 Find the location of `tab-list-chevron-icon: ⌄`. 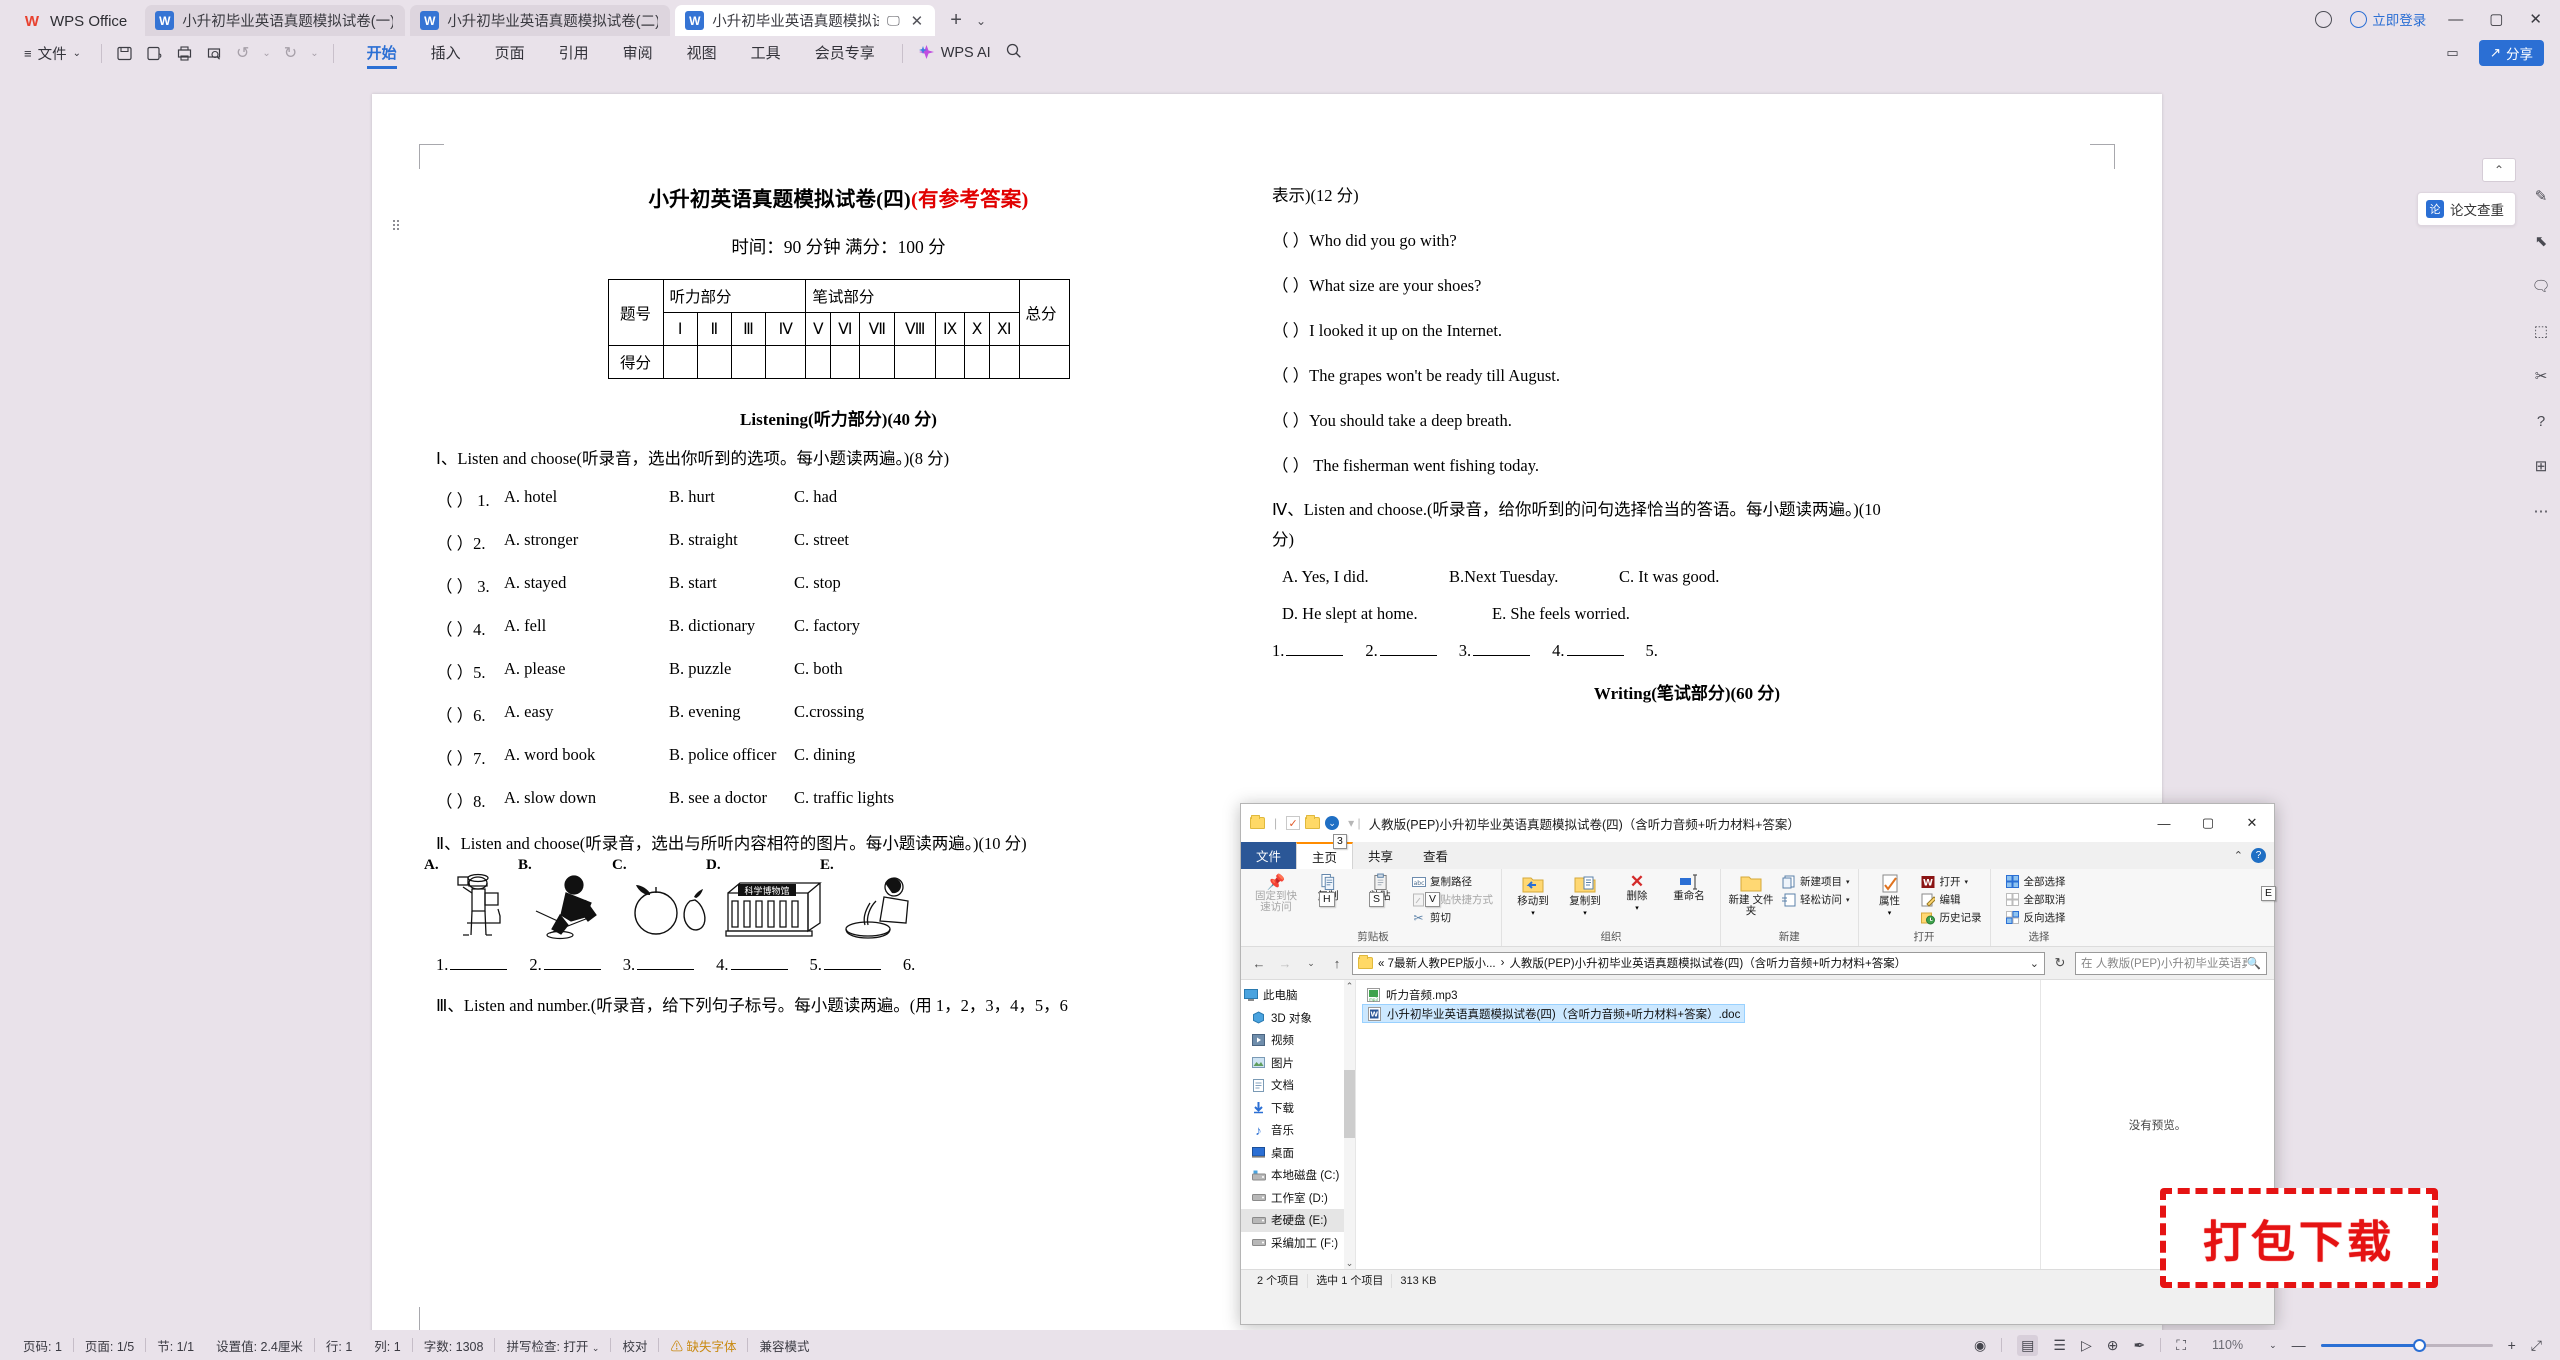

tab-list-chevron-icon: ⌄ is located at coordinates (981, 21).